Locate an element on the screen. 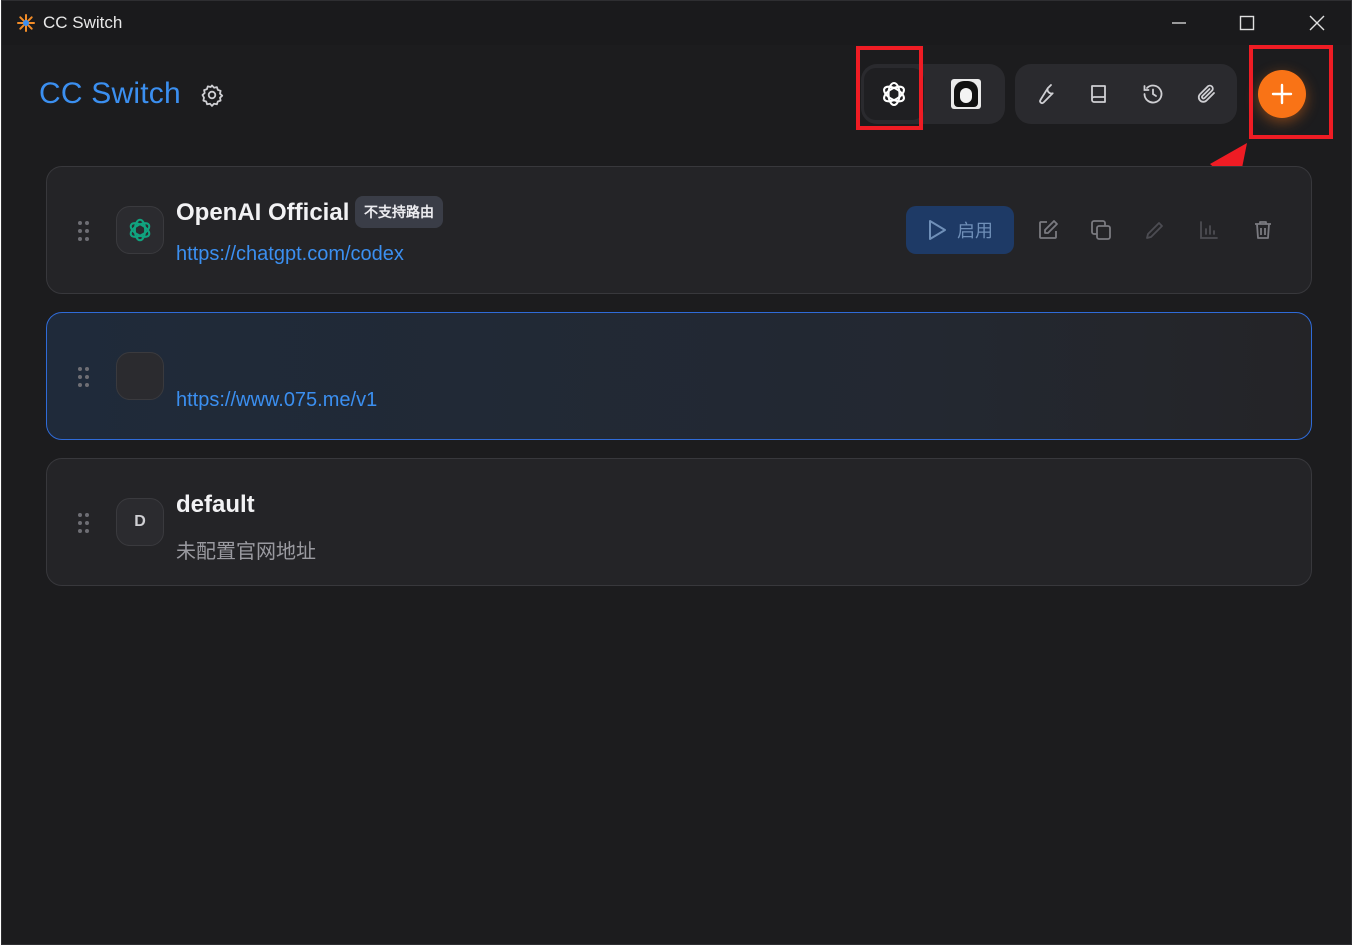 The width and height of the screenshot is (1354, 947). docs-button is located at coordinates (1099, 94).